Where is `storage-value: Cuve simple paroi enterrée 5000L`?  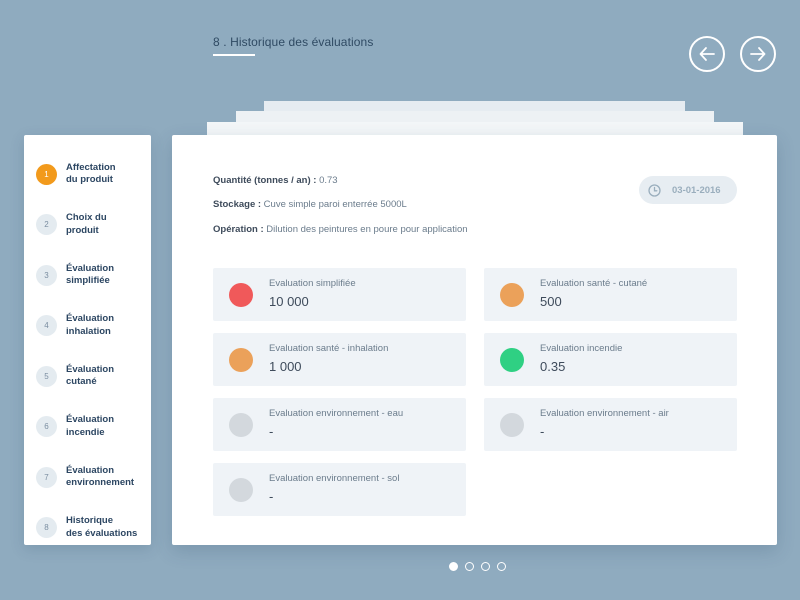
storage-value: Cuve simple paroi enterrée 5000L is located at coordinates (334, 204).